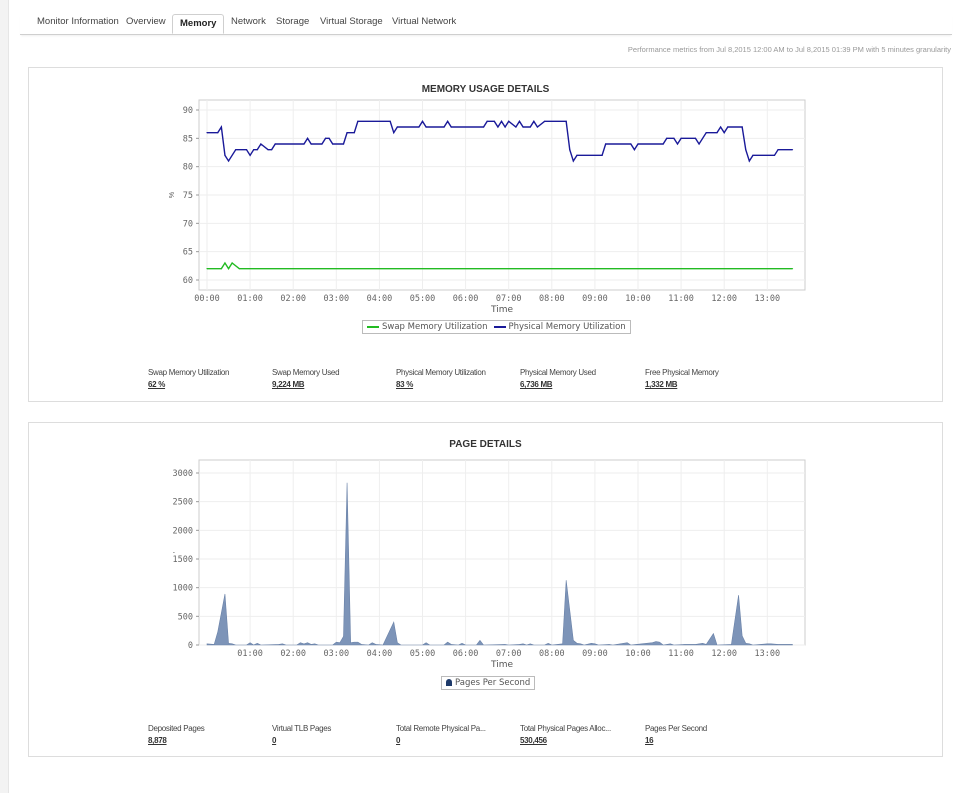  Describe the element at coordinates (172, 195) in the screenshot. I see `y-axis-label: %` at that location.